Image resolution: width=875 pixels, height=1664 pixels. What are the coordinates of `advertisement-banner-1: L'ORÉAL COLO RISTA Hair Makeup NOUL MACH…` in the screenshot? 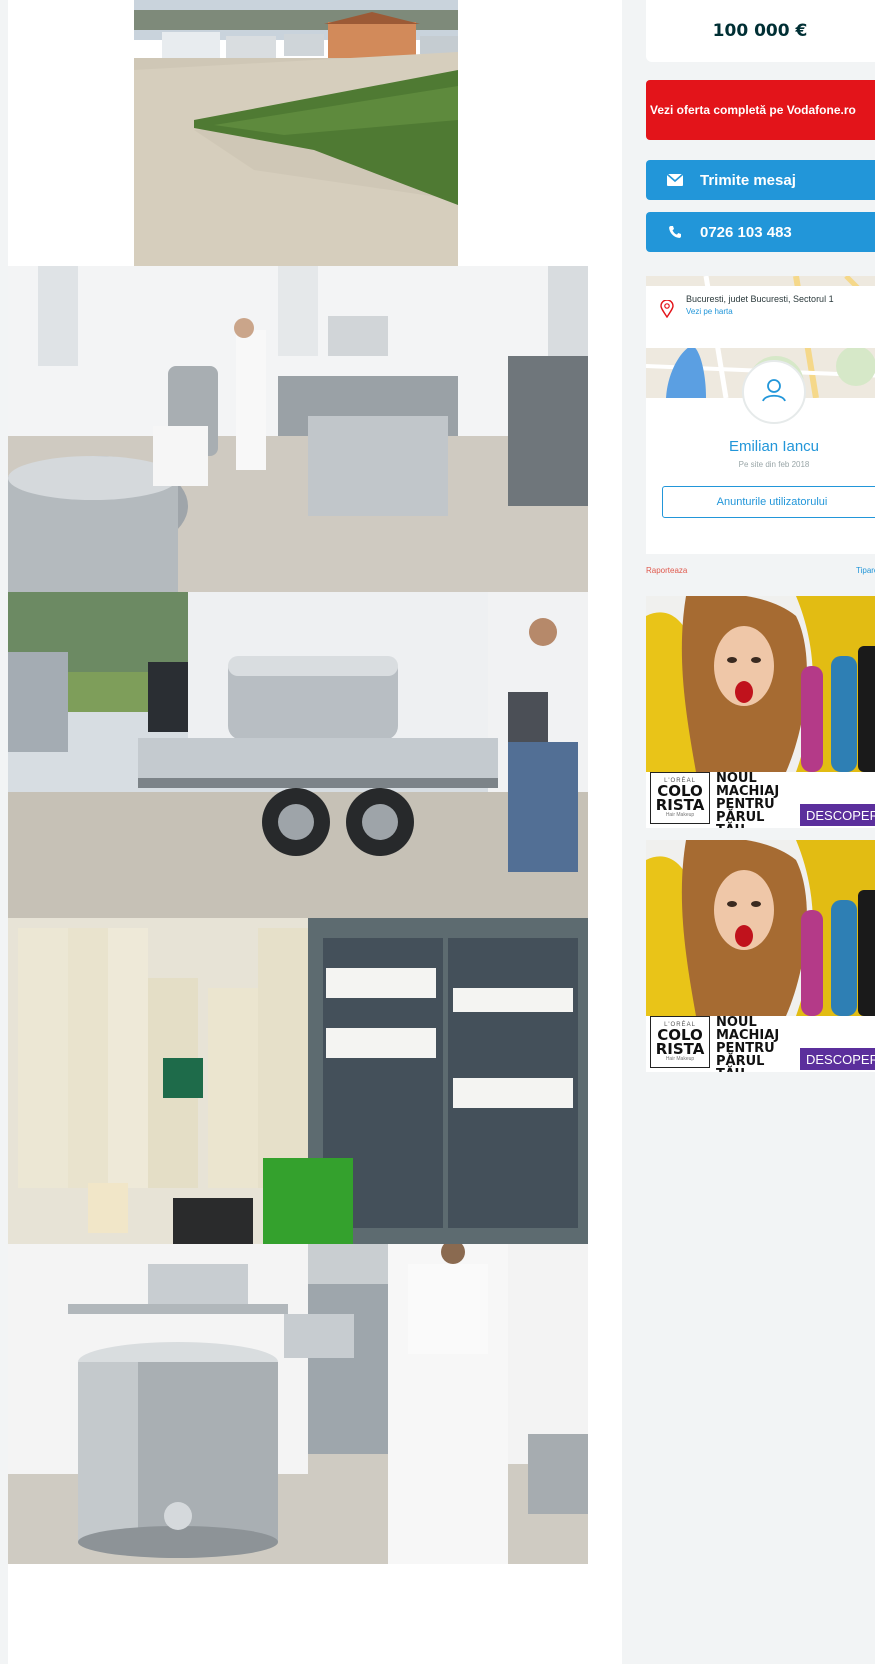 It's located at (760, 712).